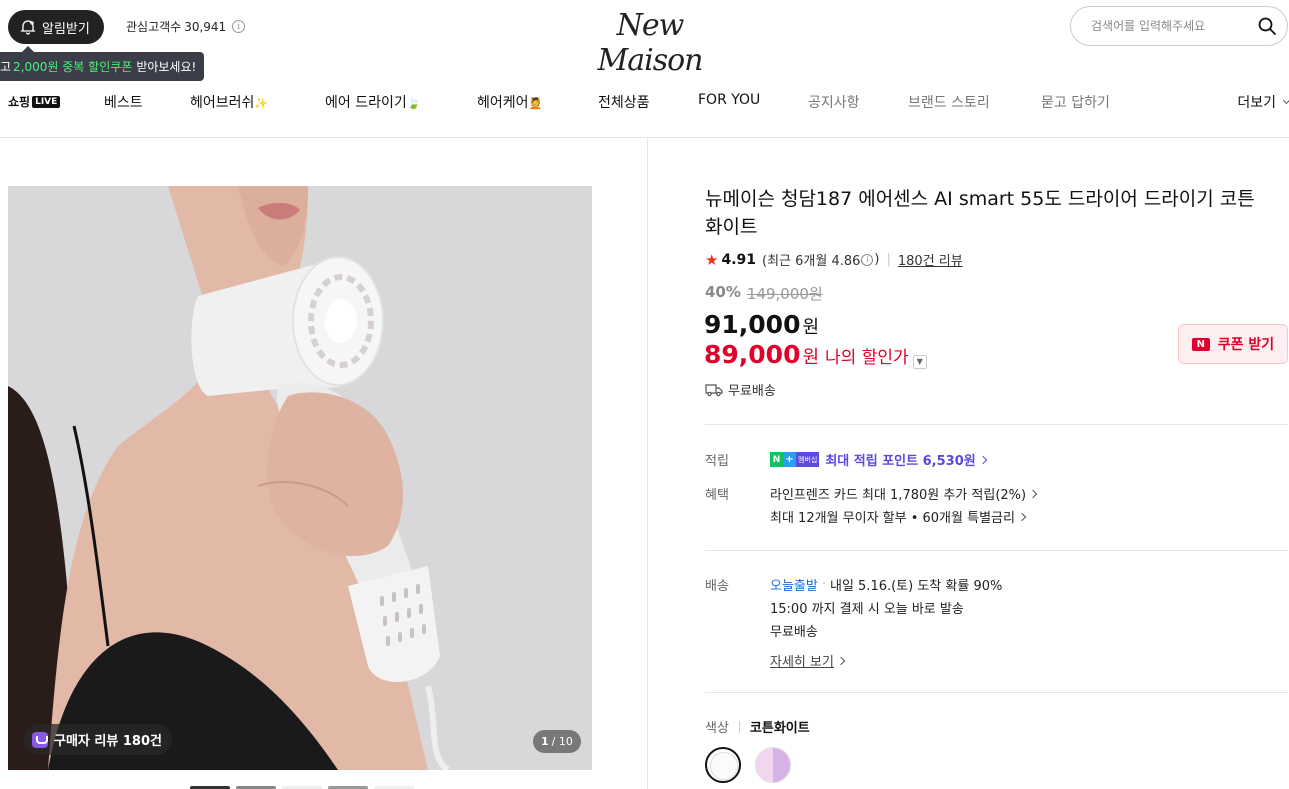  What do you see at coordinates (712, 259) in the screenshot?
I see `star-icon: ★` at bounding box center [712, 259].